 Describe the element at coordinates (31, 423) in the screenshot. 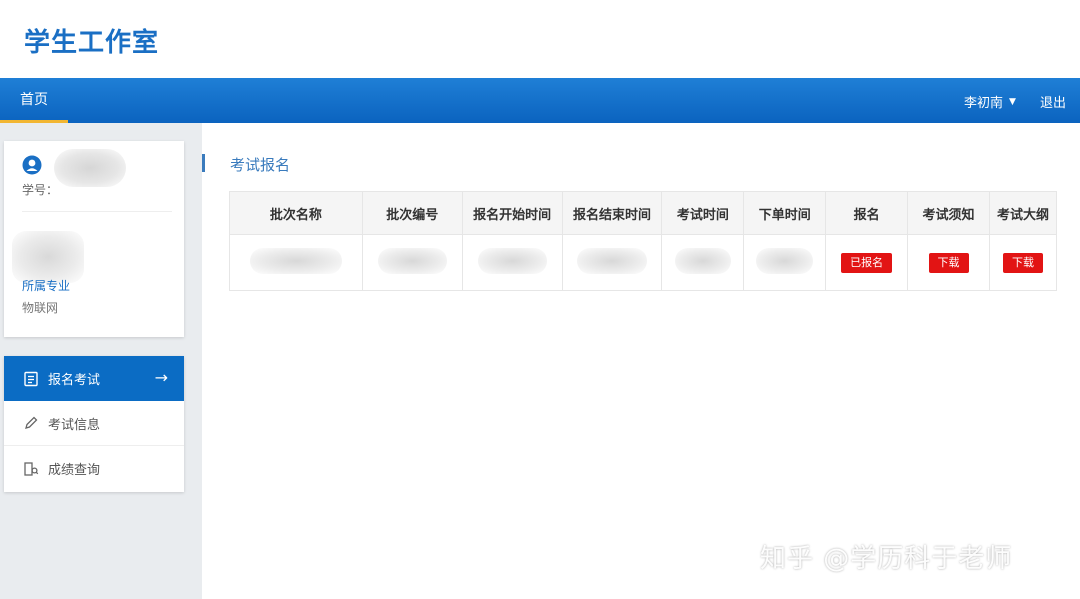

I see `pencil-icon` at that location.